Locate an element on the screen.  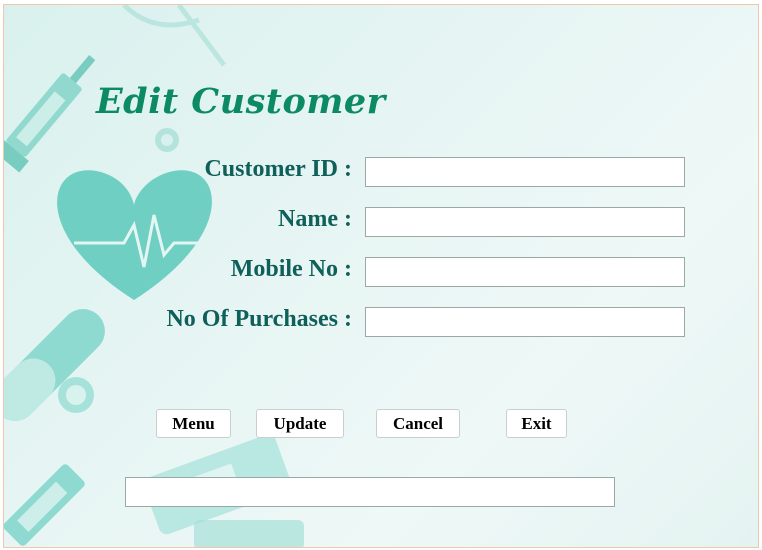
update-button: Update is located at coordinates (300, 423).